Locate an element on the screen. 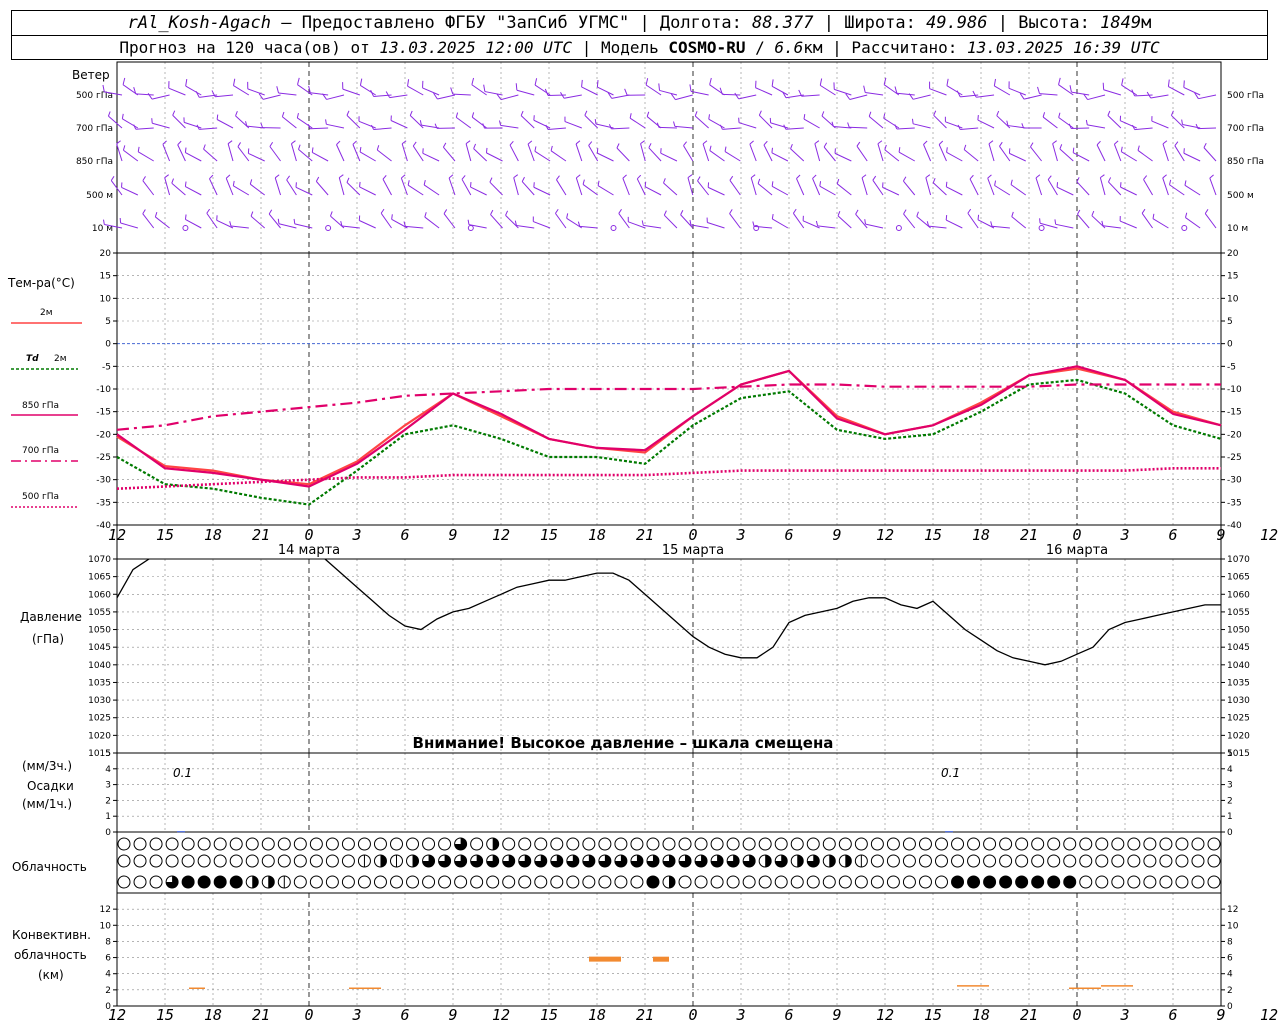 Image resolution: width=1280 pixels, height=1024 pixels. wind-level-left: 500 м is located at coordinates (99, 196).